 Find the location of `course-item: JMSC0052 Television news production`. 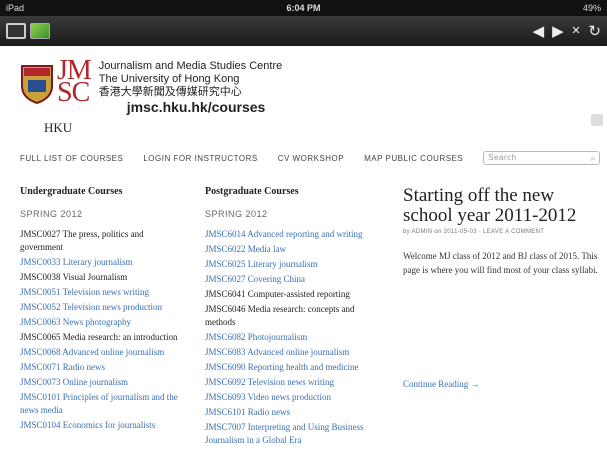

course-item: JMSC0052 Television news production is located at coordinates (102, 307).